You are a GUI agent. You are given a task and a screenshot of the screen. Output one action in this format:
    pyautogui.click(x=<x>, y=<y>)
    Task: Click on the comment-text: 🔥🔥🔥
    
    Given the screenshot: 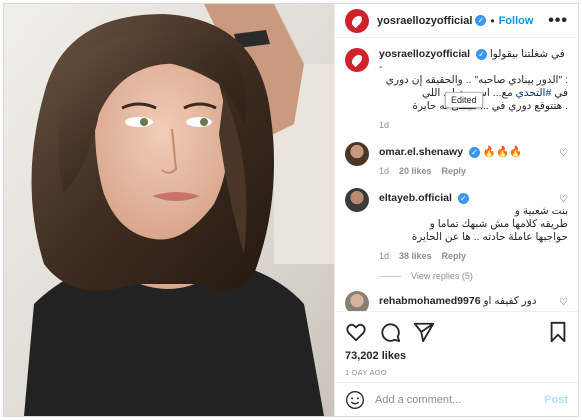 What is the action you would take?
    pyautogui.click(x=502, y=152)
    